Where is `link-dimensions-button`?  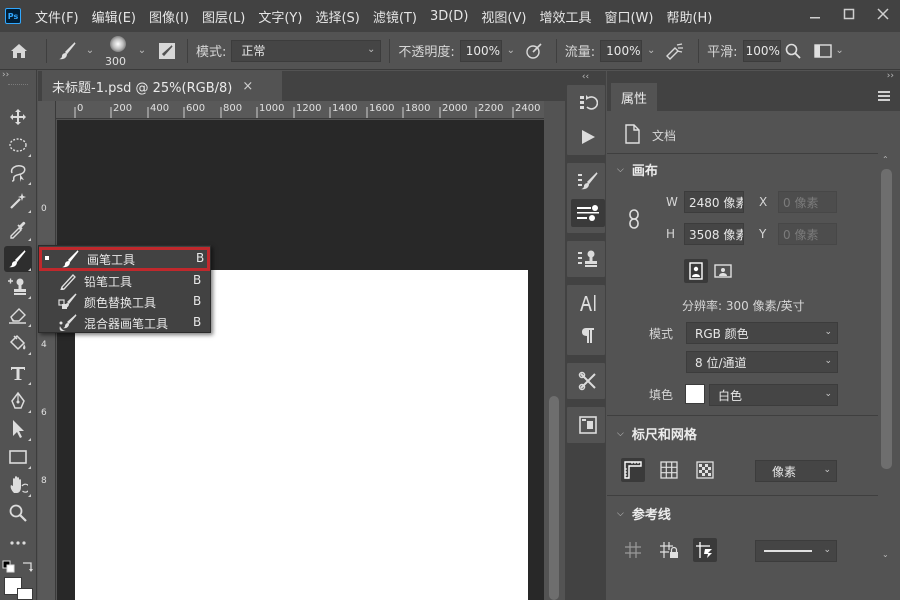
link-dimensions-button is located at coordinates (634, 219).